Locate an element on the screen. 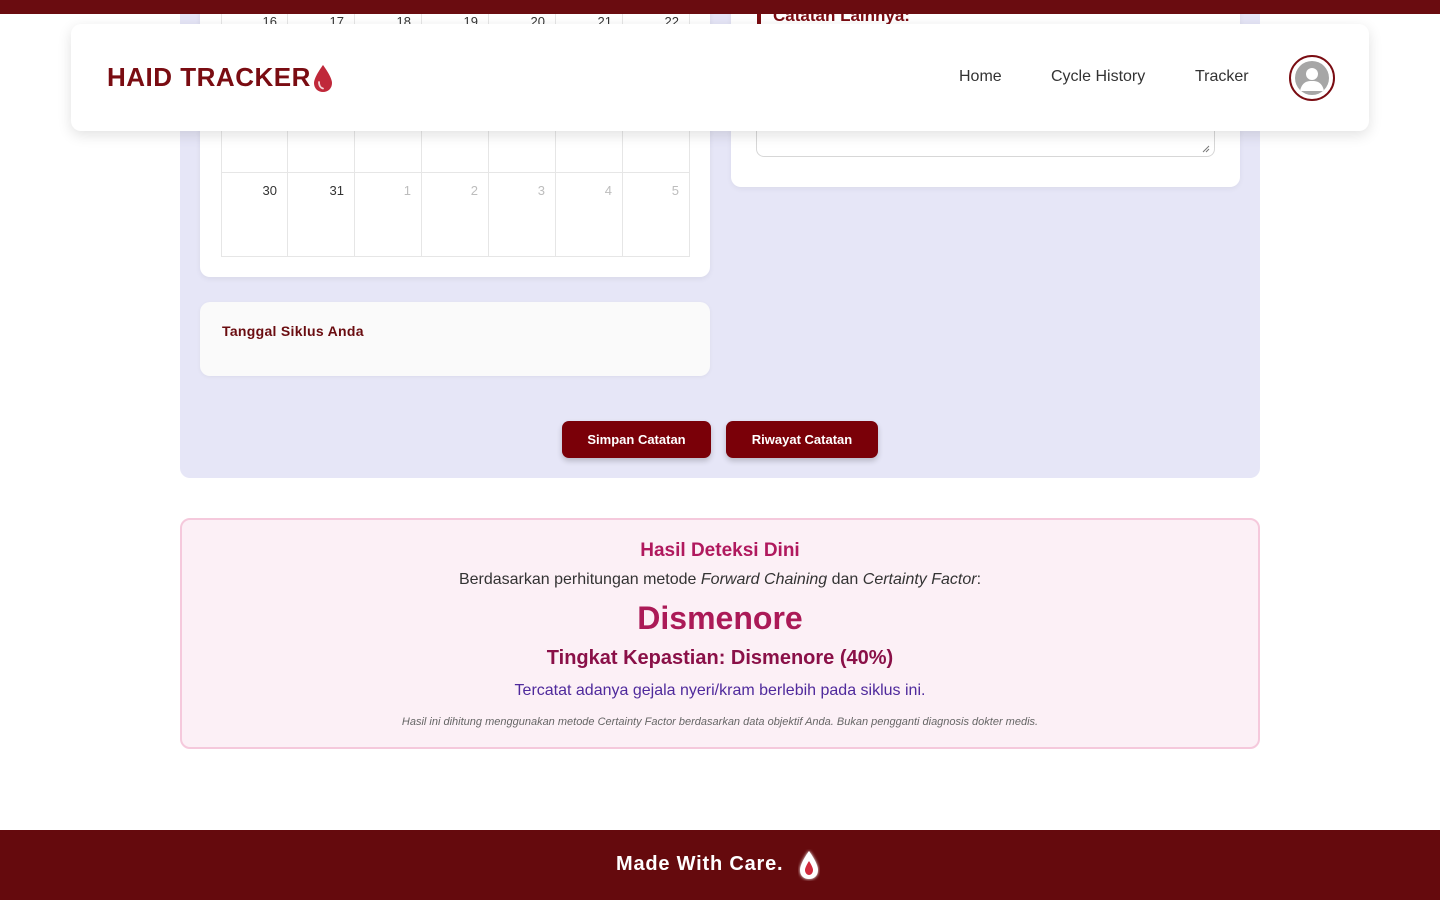 Image resolution: width=1440 pixels, height=900 pixels. save-notes-button: Simpan Catatan is located at coordinates (636, 439).